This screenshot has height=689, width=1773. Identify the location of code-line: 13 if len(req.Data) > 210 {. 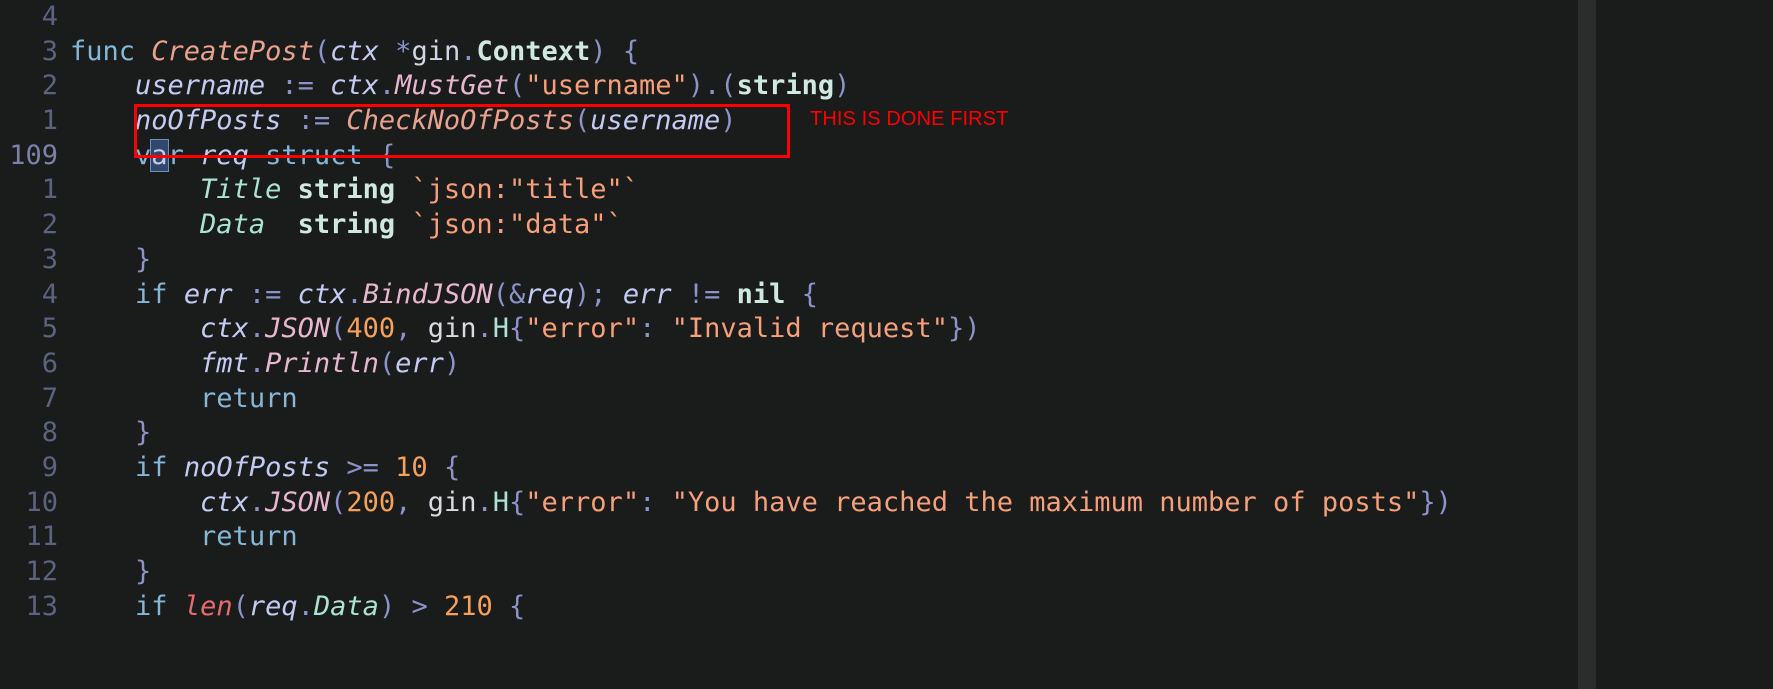
(886, 607).